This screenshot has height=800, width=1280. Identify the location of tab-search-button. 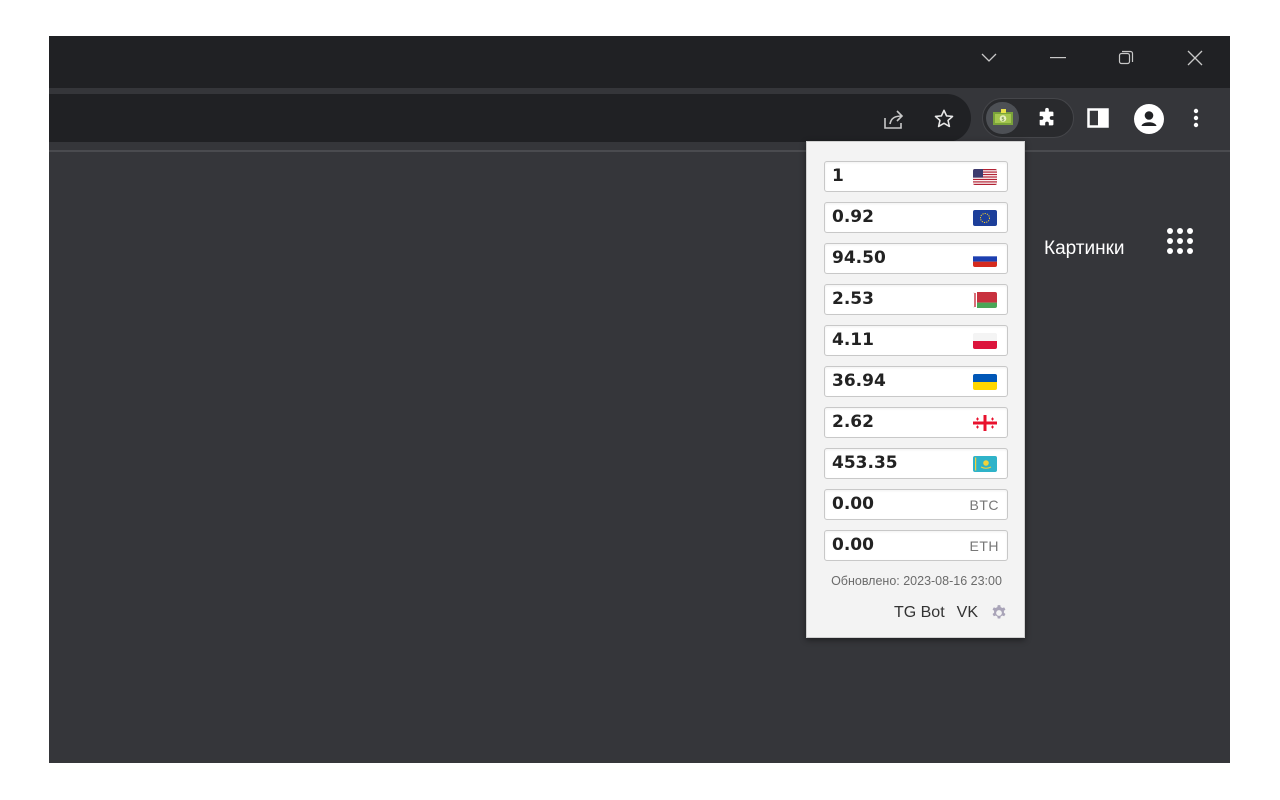
(989, 58).